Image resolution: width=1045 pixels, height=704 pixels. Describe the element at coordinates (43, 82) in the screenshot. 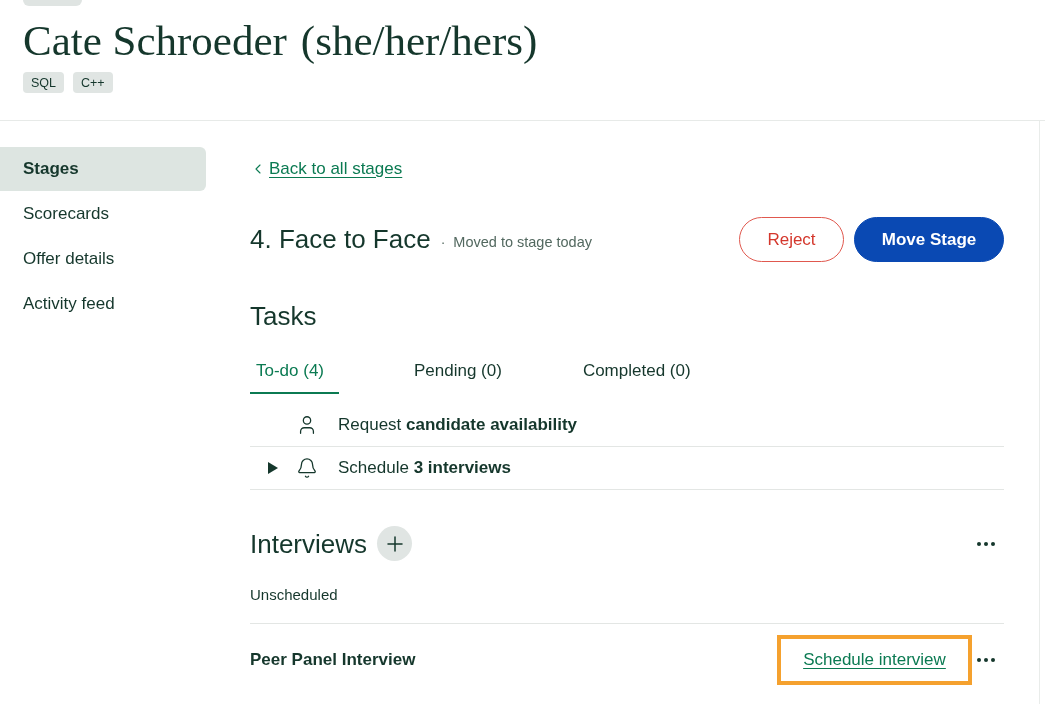

I see `skill-tag: SQL` at that location.